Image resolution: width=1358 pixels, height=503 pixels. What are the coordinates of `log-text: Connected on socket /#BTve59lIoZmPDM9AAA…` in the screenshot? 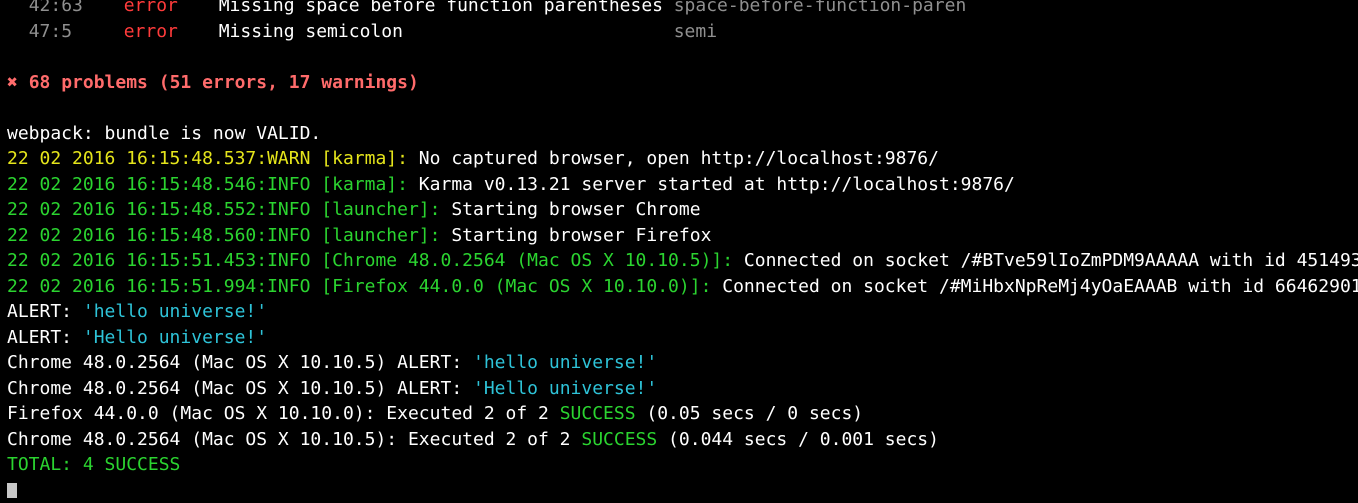 It's located at (1045, 260).